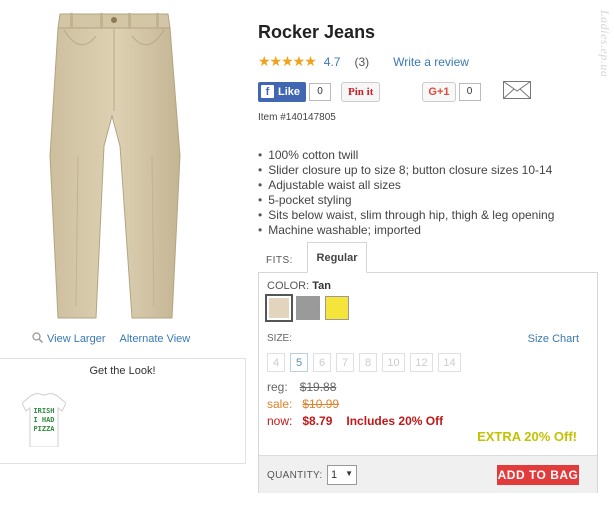  I want to click on quantity-select: 1 ▼, so click(342, 475).